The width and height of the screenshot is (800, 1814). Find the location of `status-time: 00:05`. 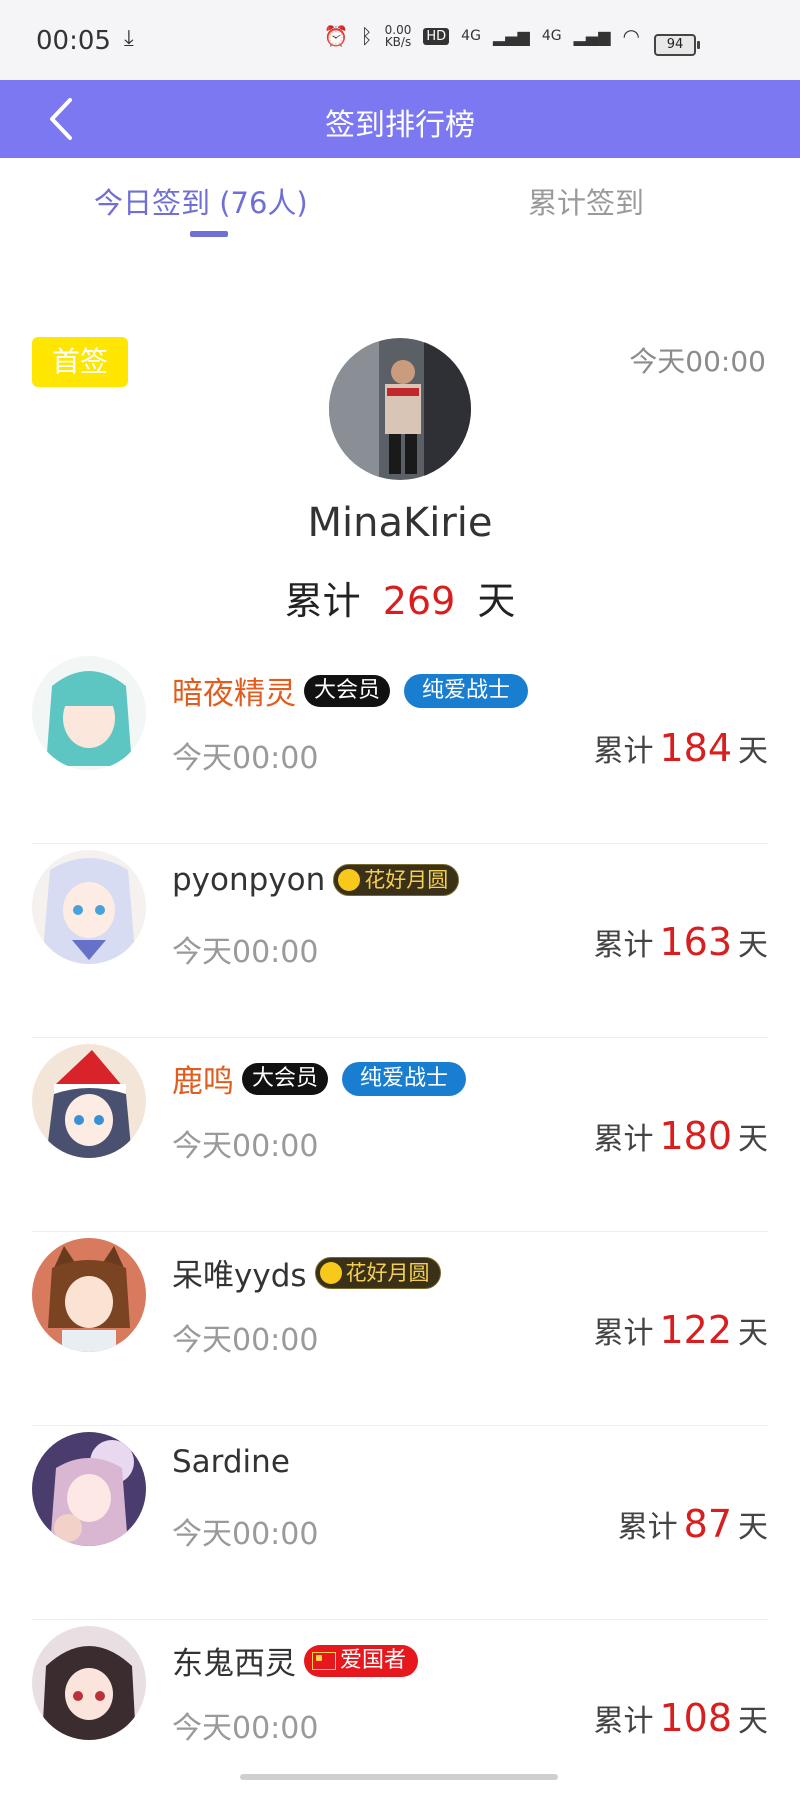

status-time: 00:05 is located at coordinates (73, 41).